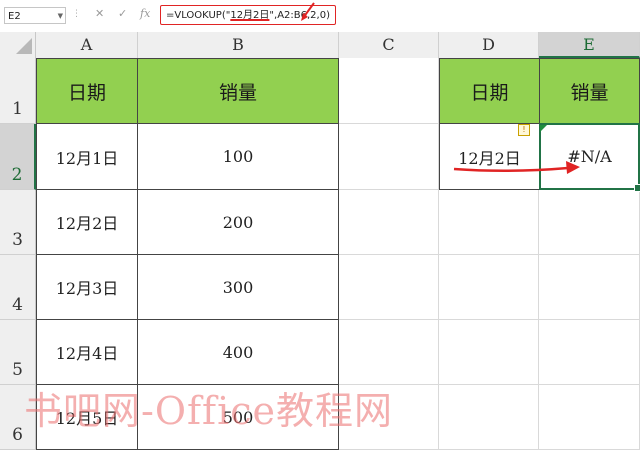 The height and width of the screenshot is (450, 640). I want to click on cell-c6, so click(389, 417).